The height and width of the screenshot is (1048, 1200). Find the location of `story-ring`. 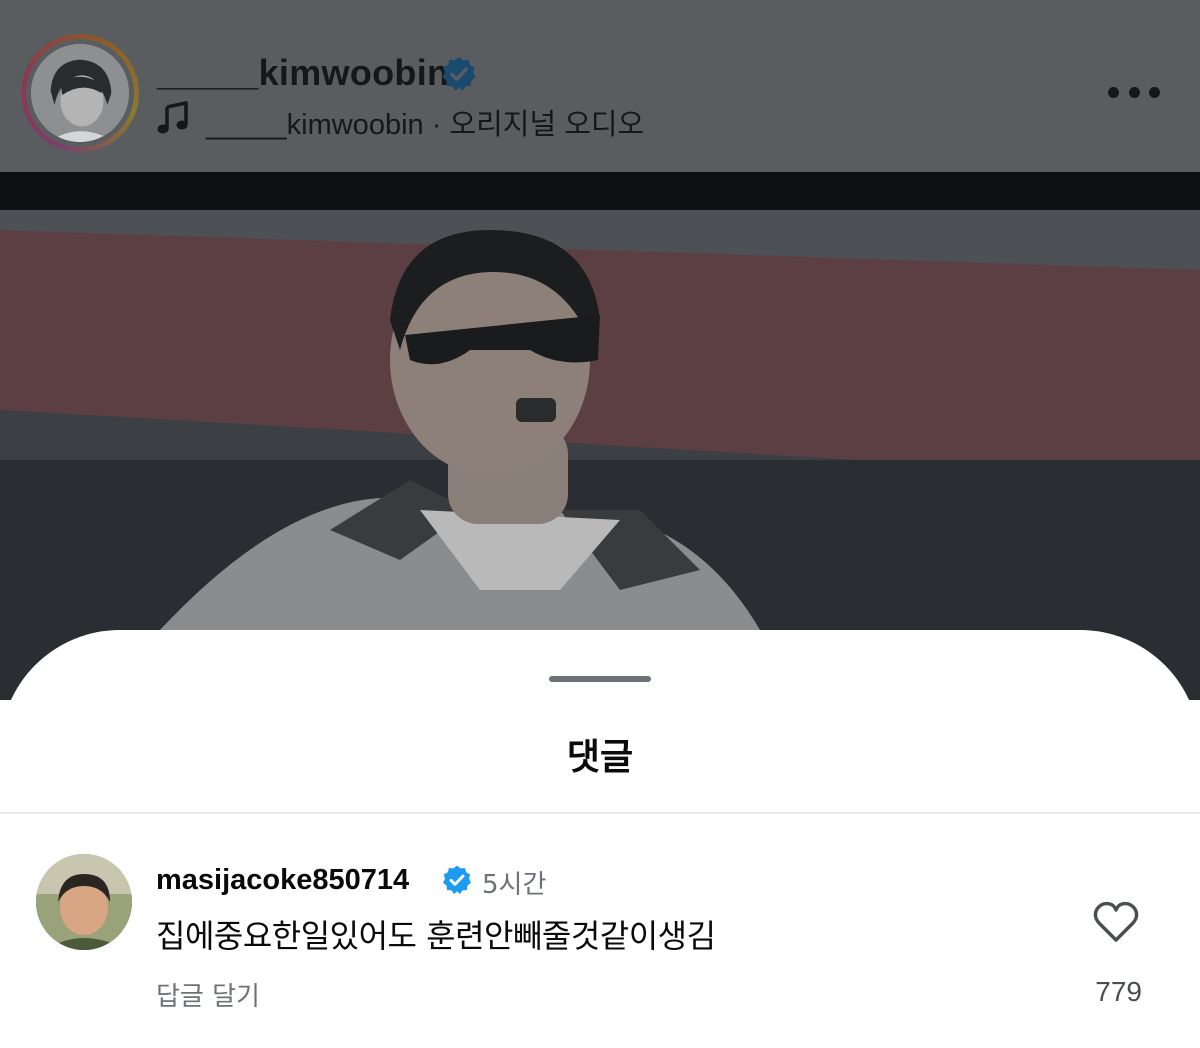

story-ring is located at coordinates (80, 93).